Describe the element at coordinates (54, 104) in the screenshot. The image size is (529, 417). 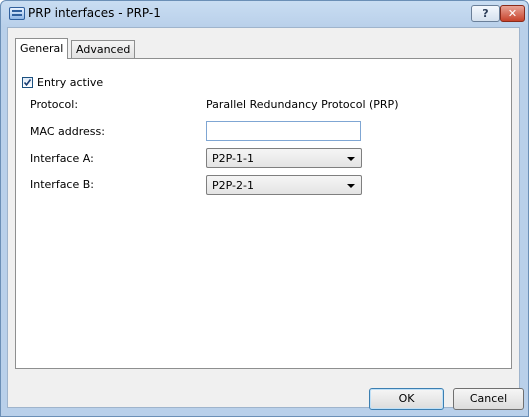
I see `protocol-label: Protocol:` at that location.